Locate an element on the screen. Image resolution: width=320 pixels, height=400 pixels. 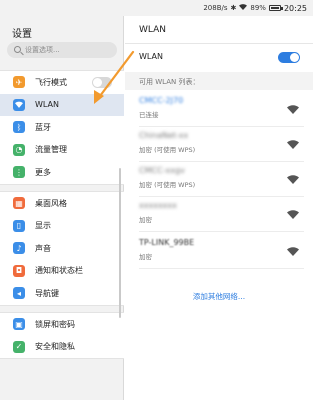
search-icon is located at coordinates (17, 49).